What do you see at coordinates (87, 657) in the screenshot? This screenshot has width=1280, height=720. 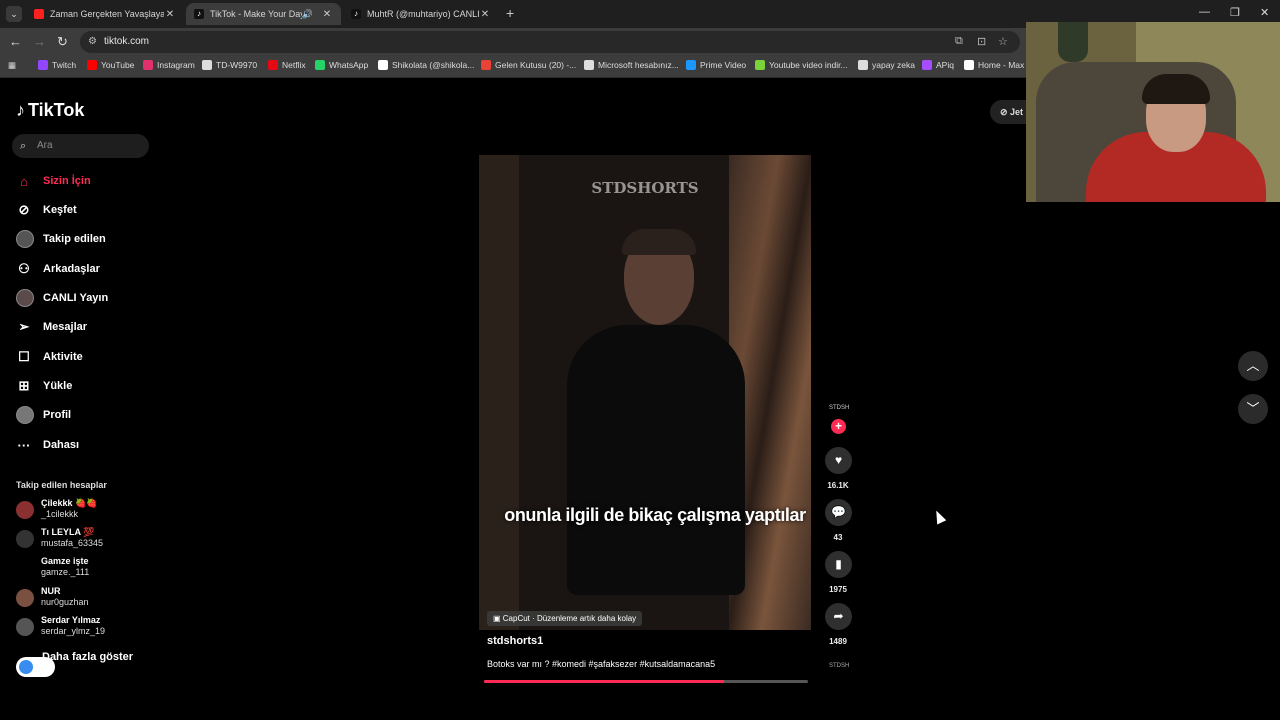 I see `show-more-link: Daha fazla göster` at bounding box center [87, 657].